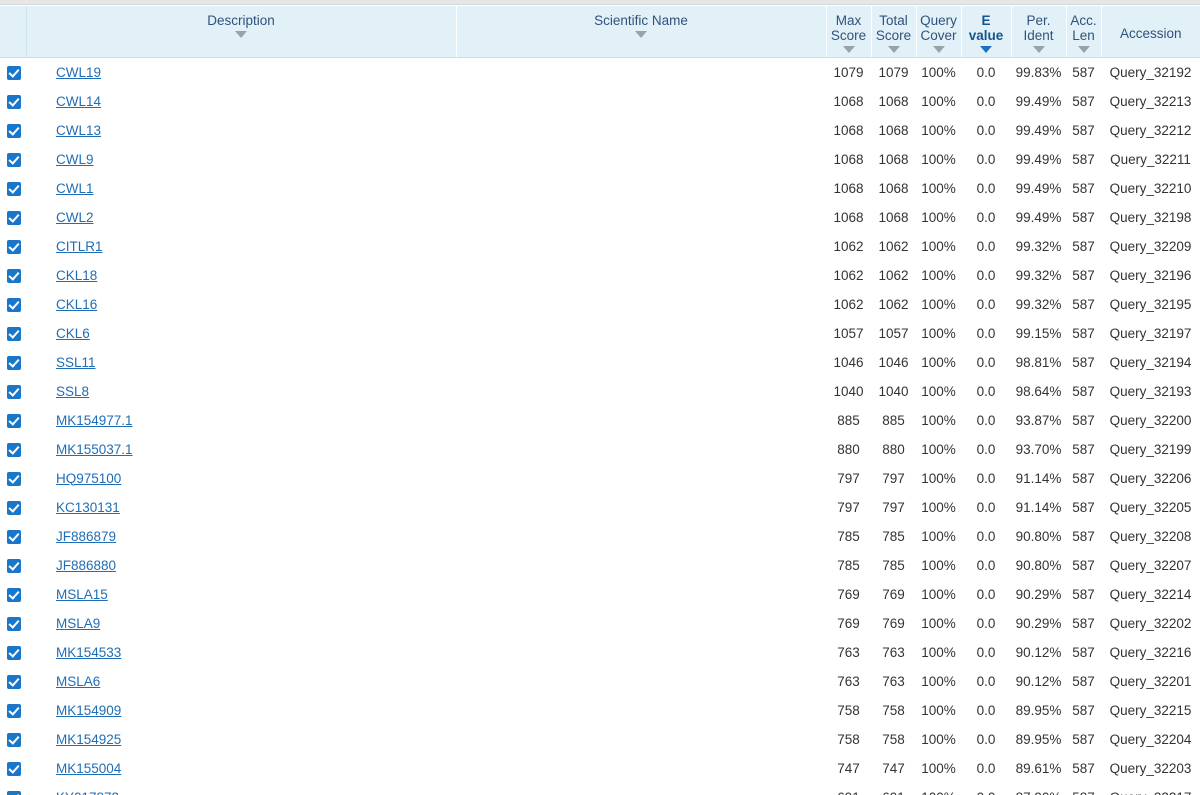  Describe the element at coordinates (94, 420) in the screenshot. I see `description-link: MK154977.1` at that location.